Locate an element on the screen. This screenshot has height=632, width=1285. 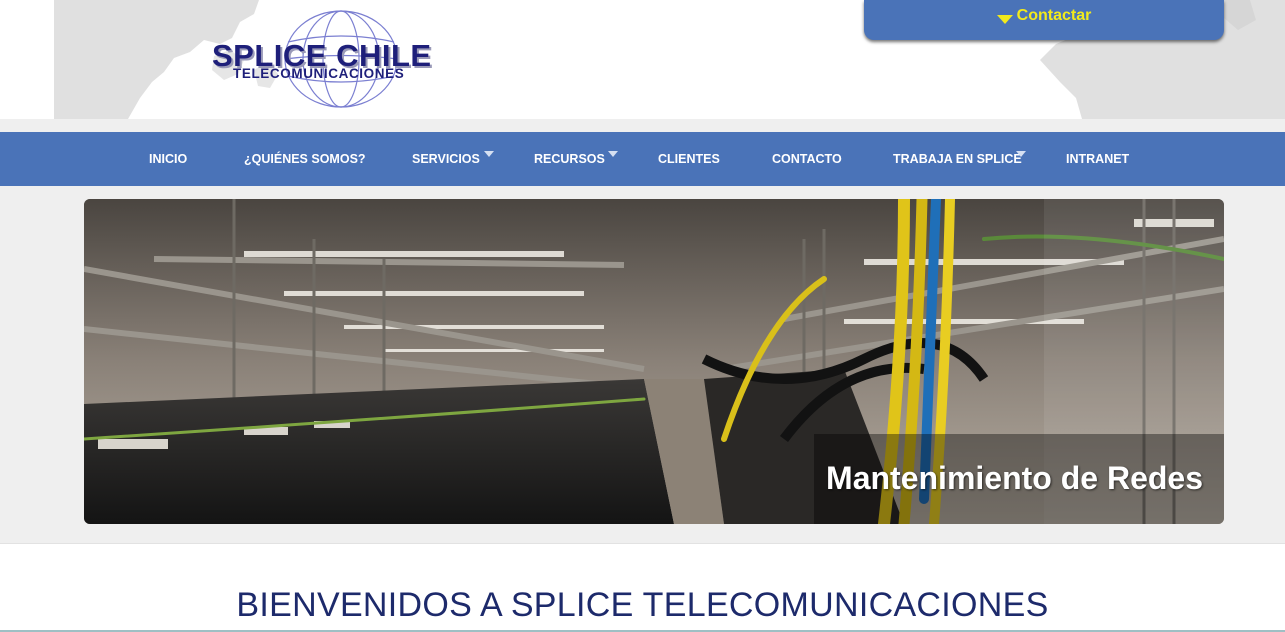
logo-tagline: TELECOMUNICACIONES is located at coordinates (319, 73).